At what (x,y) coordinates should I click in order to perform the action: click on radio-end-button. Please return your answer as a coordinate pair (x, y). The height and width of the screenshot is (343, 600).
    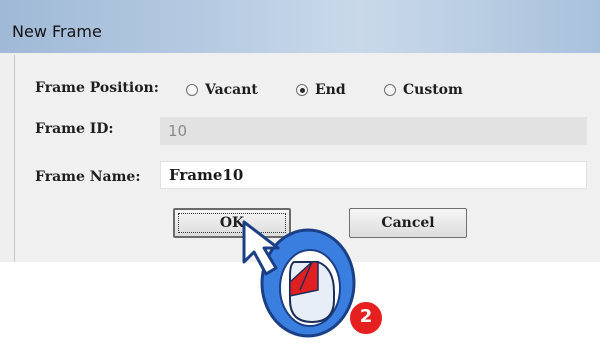
    Looking at the image, I should click on (302, 90).